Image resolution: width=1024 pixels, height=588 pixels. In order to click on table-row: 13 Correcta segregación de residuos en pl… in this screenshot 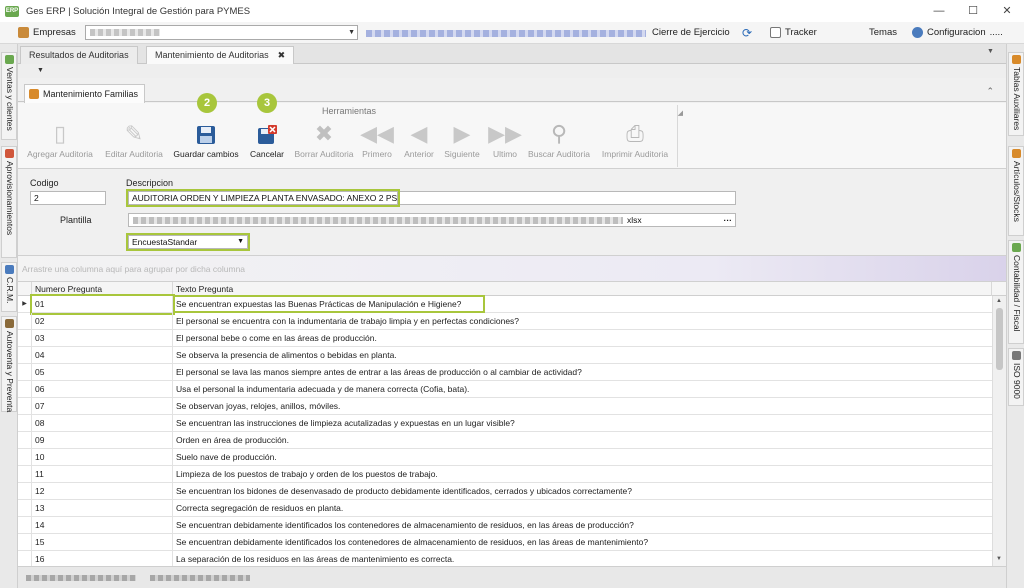, I will do `click(505, 508)`.